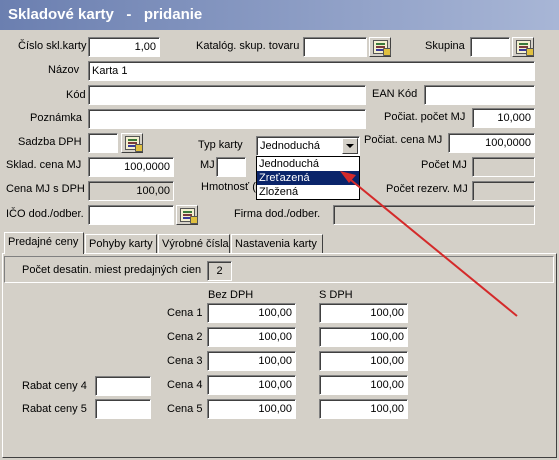  What do you see at coordinates (44, 243) in the screenshot?
I see `tab-predajne-ceny: Predajné ceny` at bounding box center [44, 243].